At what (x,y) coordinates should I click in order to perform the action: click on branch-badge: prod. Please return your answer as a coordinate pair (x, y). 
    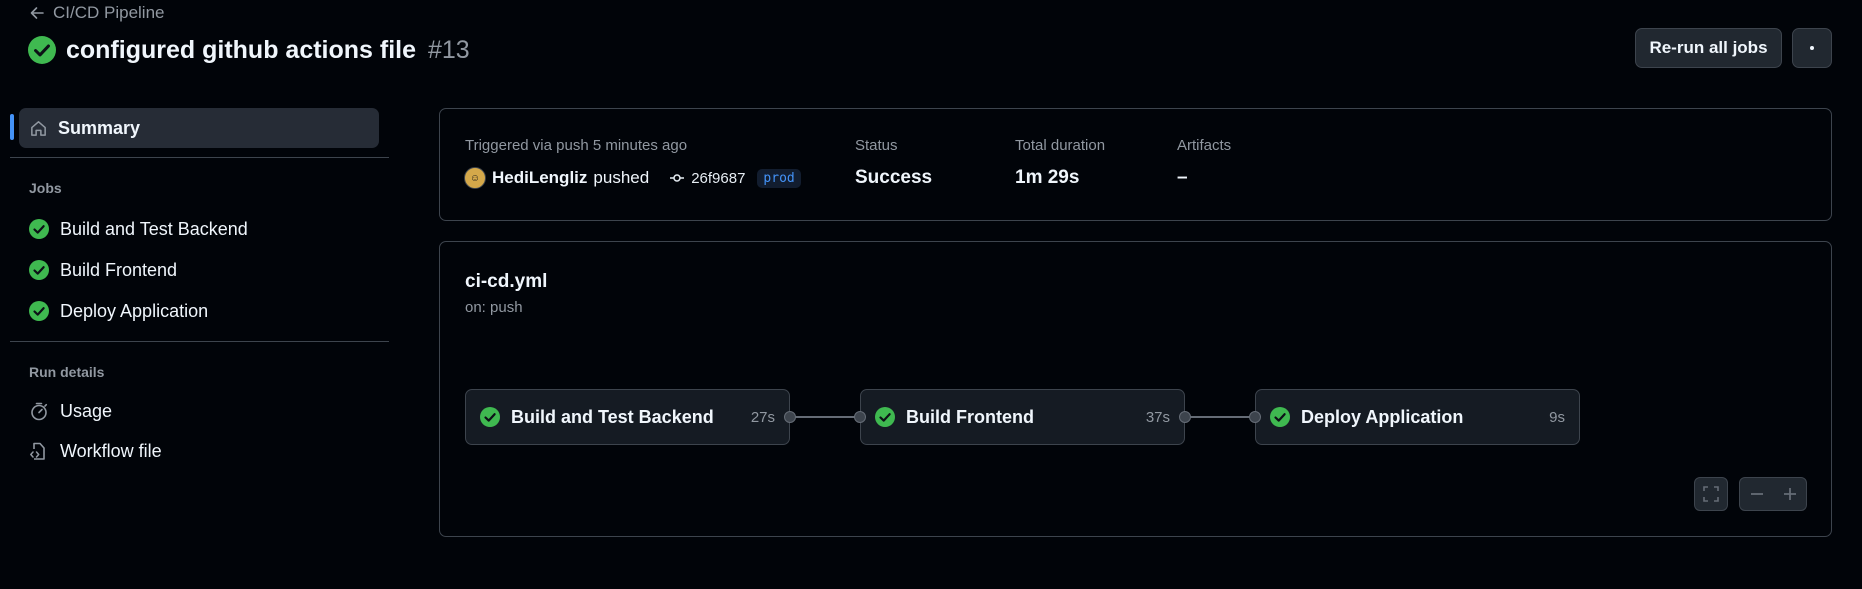
    Looking at the image, I should click on (779, 178).